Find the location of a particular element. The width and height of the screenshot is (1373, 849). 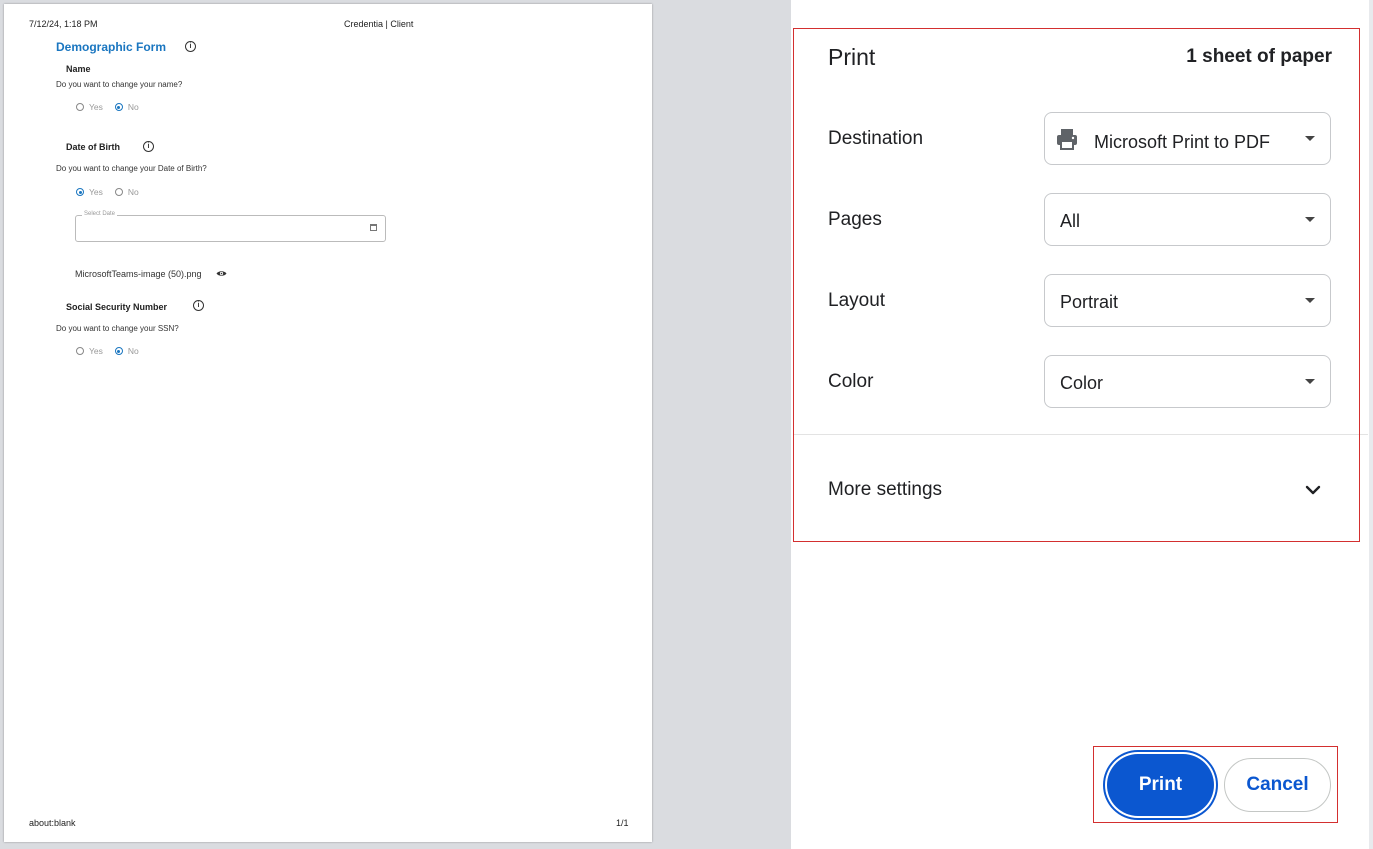

form-title: Demographic Form is located at coordinates (111, 47).